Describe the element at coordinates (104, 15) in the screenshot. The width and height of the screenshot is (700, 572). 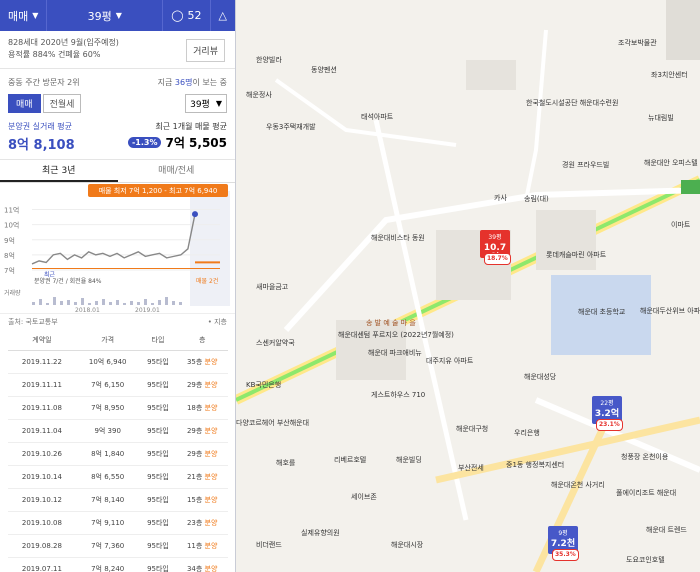
I see `area-select: 39평 ▼` at that location.